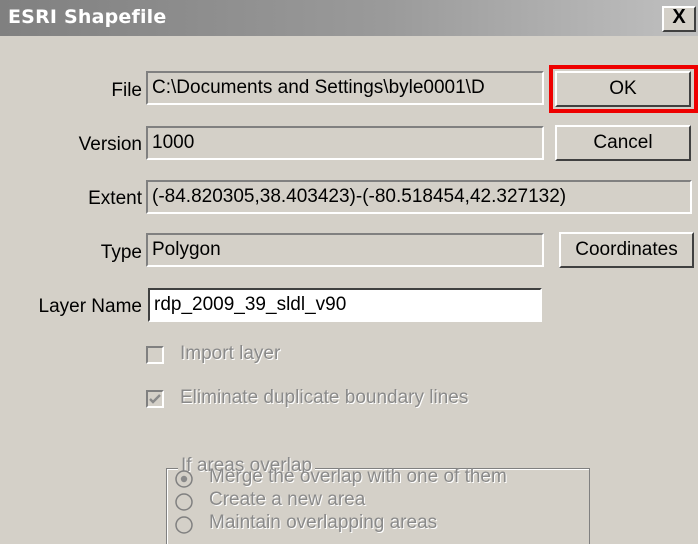 Image resolution: width=698 pixels, height=544 pixels. Describe the element at coordinates (184, 479) in the screenshot. I see `merge-overlap-radio` at that location.